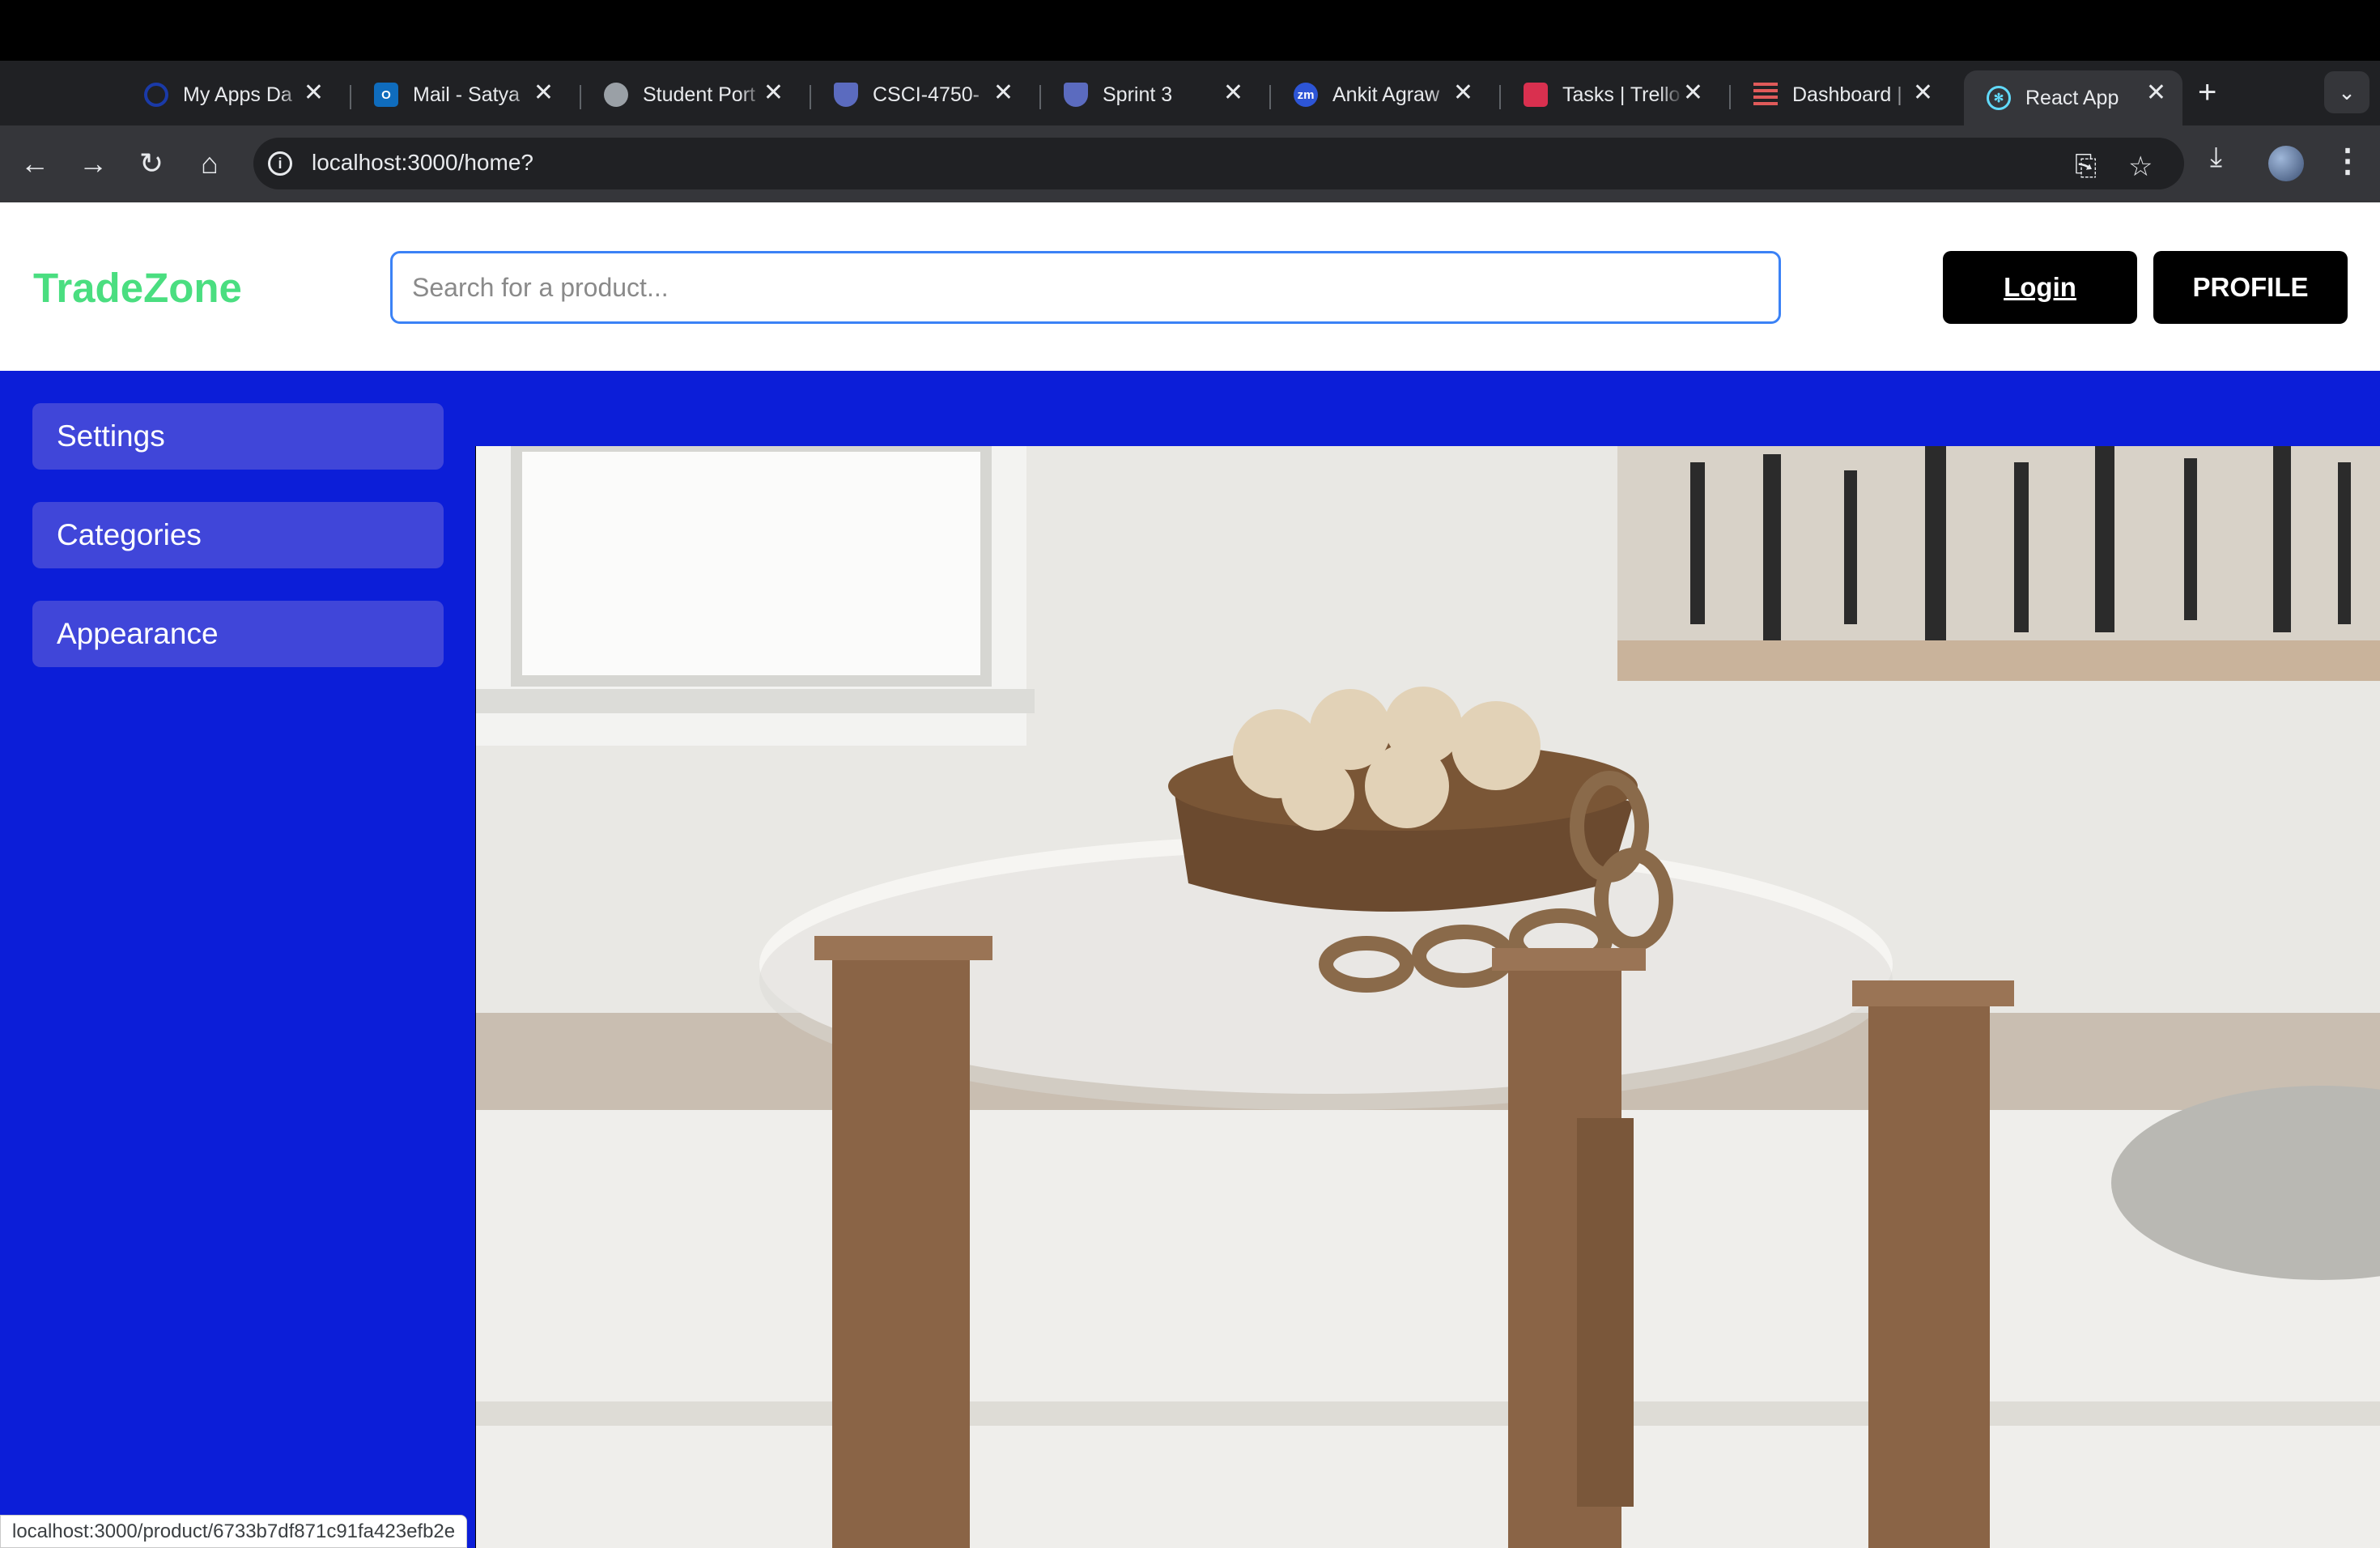 The image size is (2380, 1548). Describe the element at coordinates (238, 436) in the screenshot. I see `sidebar-item-settings: Settings` at that location.